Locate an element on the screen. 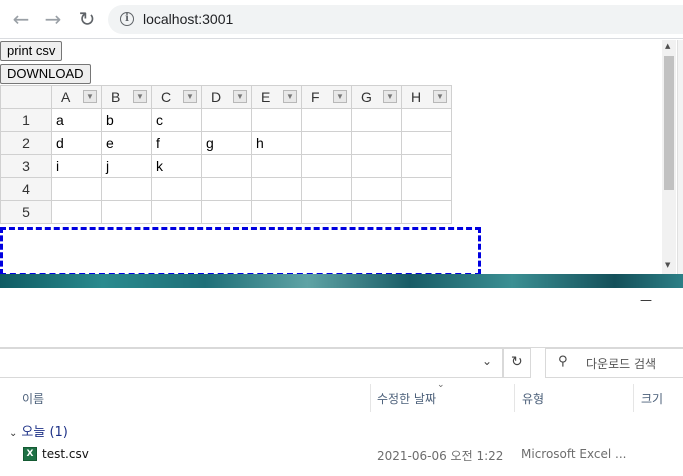  table-row: 3 i j k is located at coordinates (226, 166).